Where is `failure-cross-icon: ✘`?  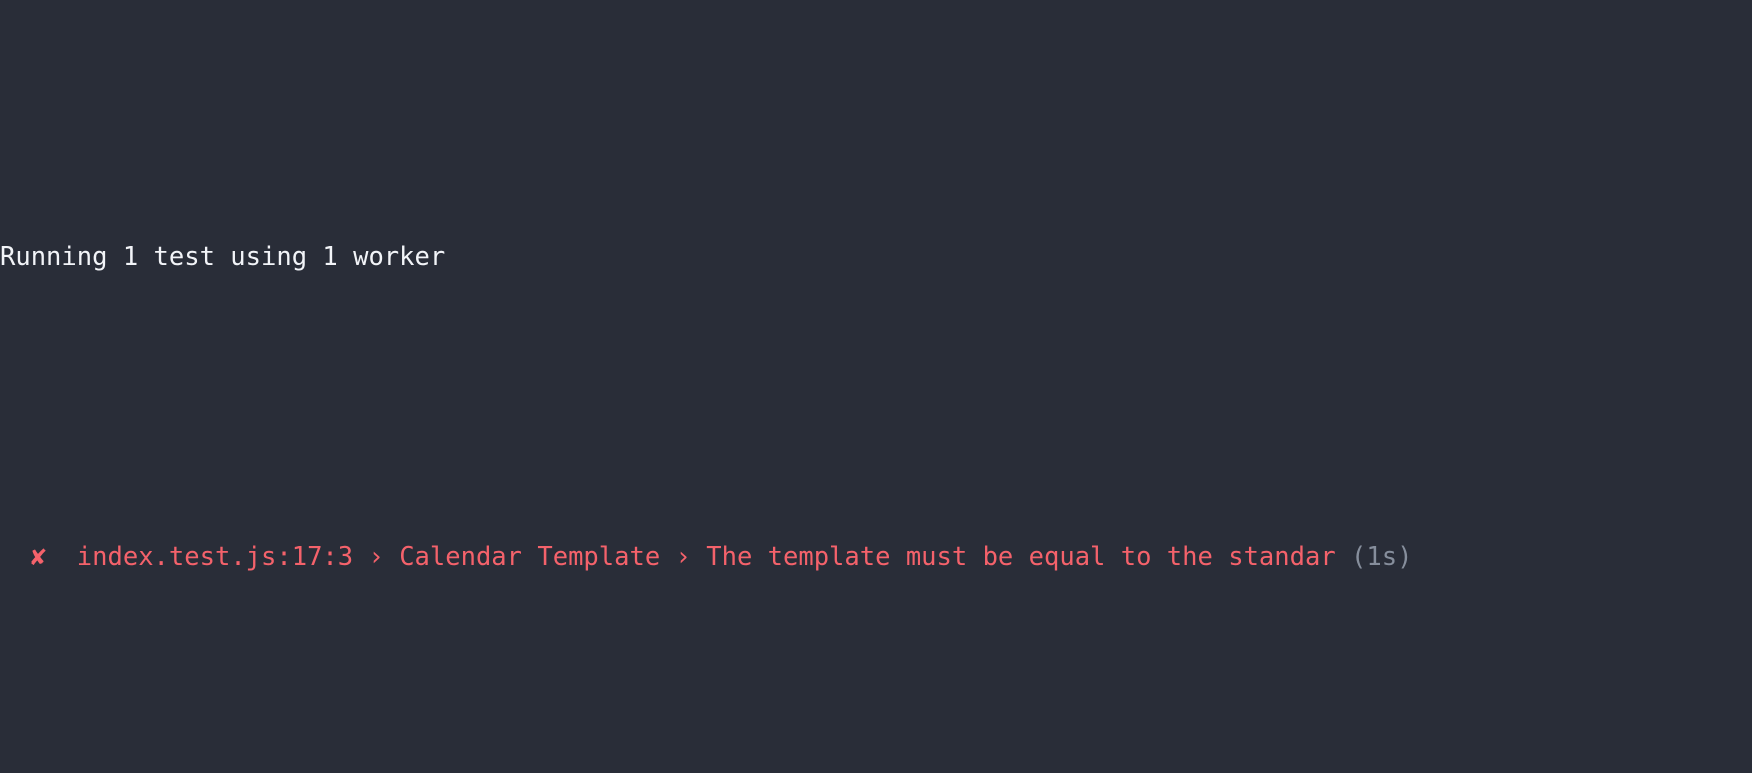 failure-cross-icon: ✘ is located at coordinates (38, 557).